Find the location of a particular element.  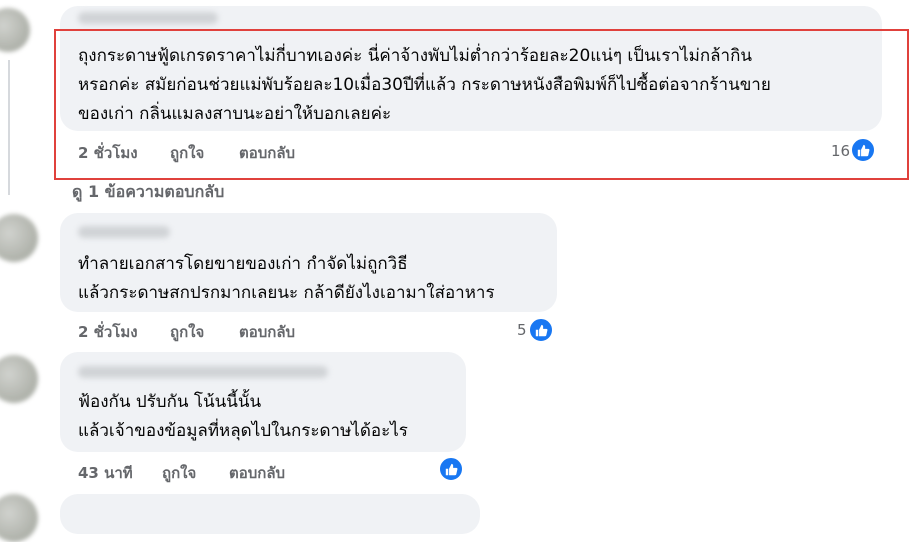

reaction-count: 5 is located at coordinates (522, 330).